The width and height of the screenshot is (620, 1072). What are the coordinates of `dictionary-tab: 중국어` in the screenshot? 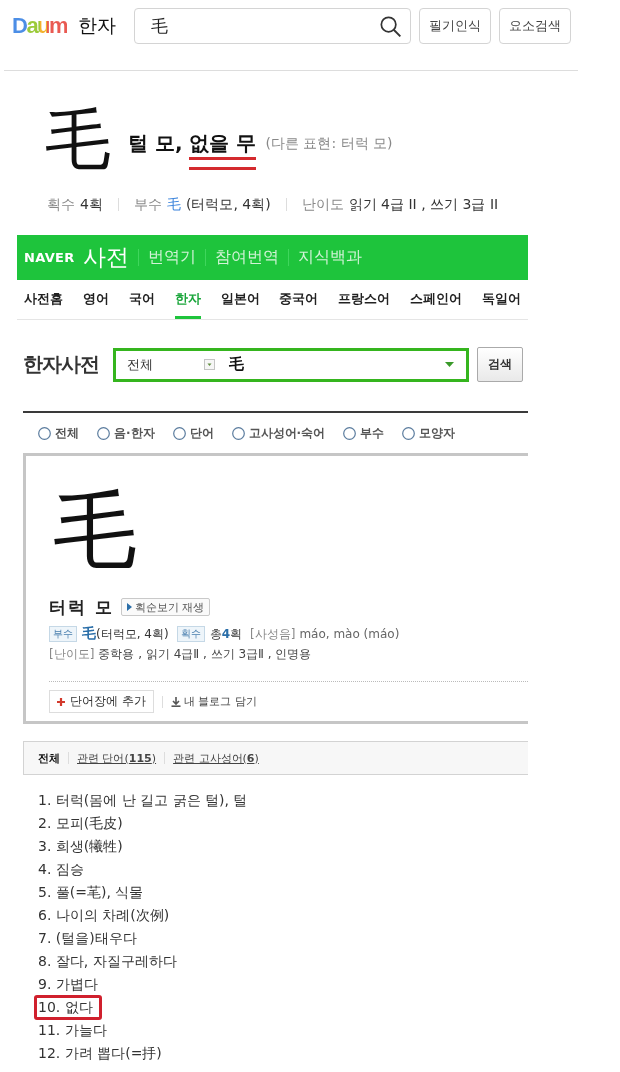 It's located at (299, 299).